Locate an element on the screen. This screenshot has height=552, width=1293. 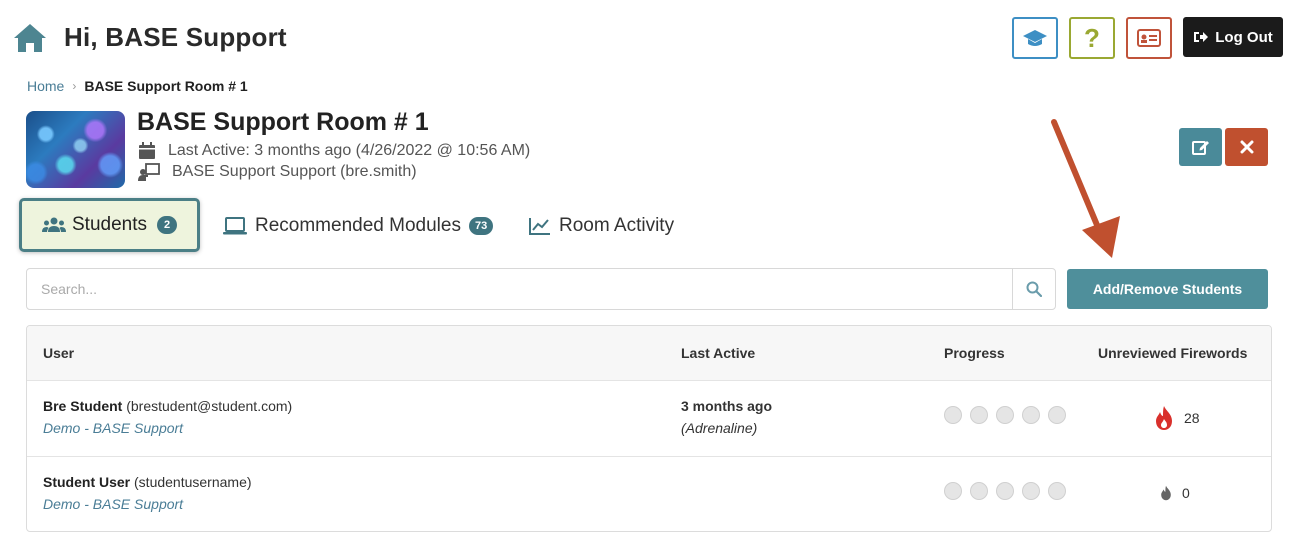
breadcrumb-current: BASE Support Room # 1 is located at coordinates (166, 86).